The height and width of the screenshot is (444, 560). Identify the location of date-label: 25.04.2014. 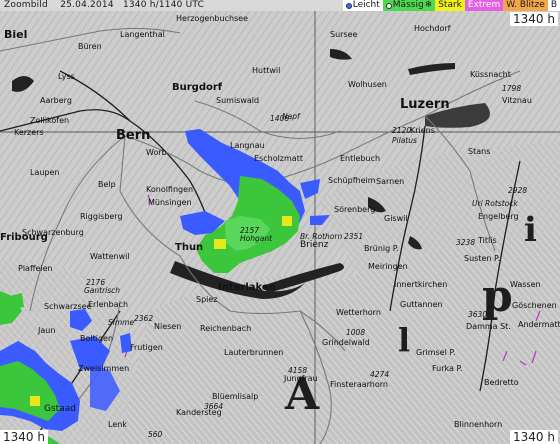
(87, 5).